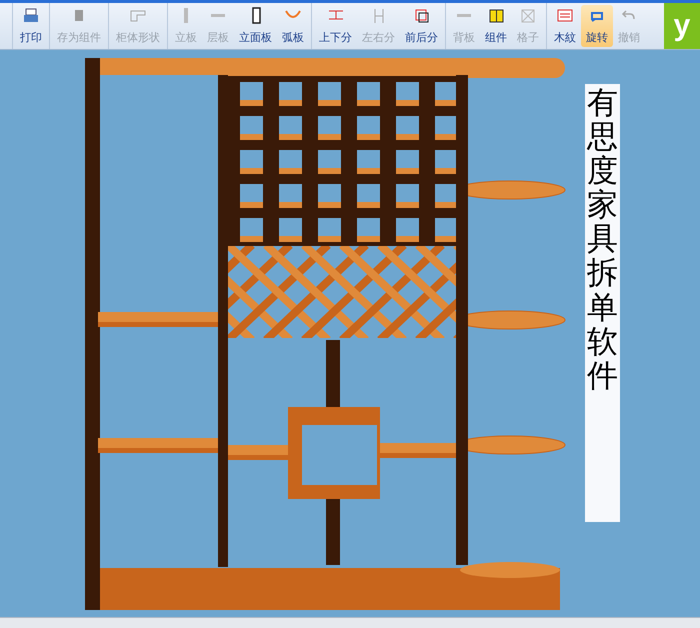  I want to click on toolbar-button: 木紋, so click(565, 26).